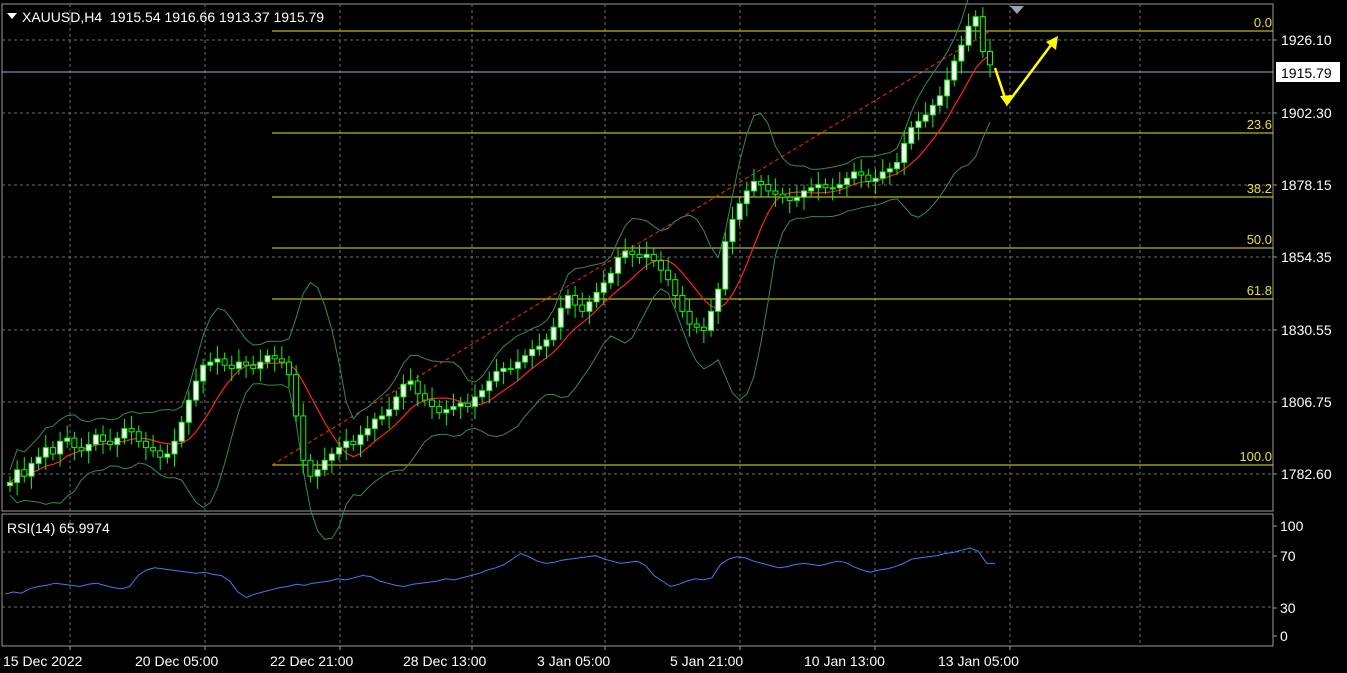 The width and height of the screenshot is (1347, 673). Describe the element at coordinates (1017, 10) in the screenshot. I see `scroll-marker-icon` at that location.